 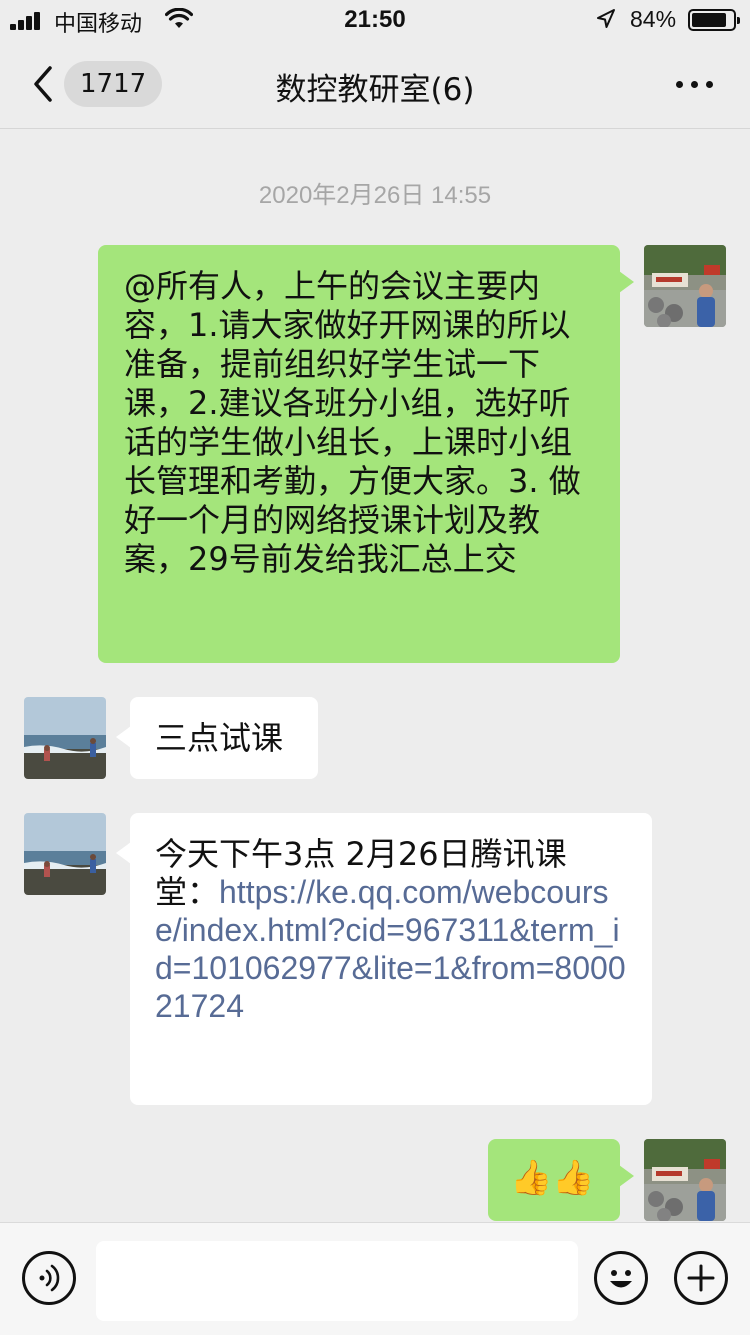 What do you see at coordinates (375, 20) in the screenshot?
I see `status-bar: 中国移动 21:50 84%` at bounding box center [375, 20].